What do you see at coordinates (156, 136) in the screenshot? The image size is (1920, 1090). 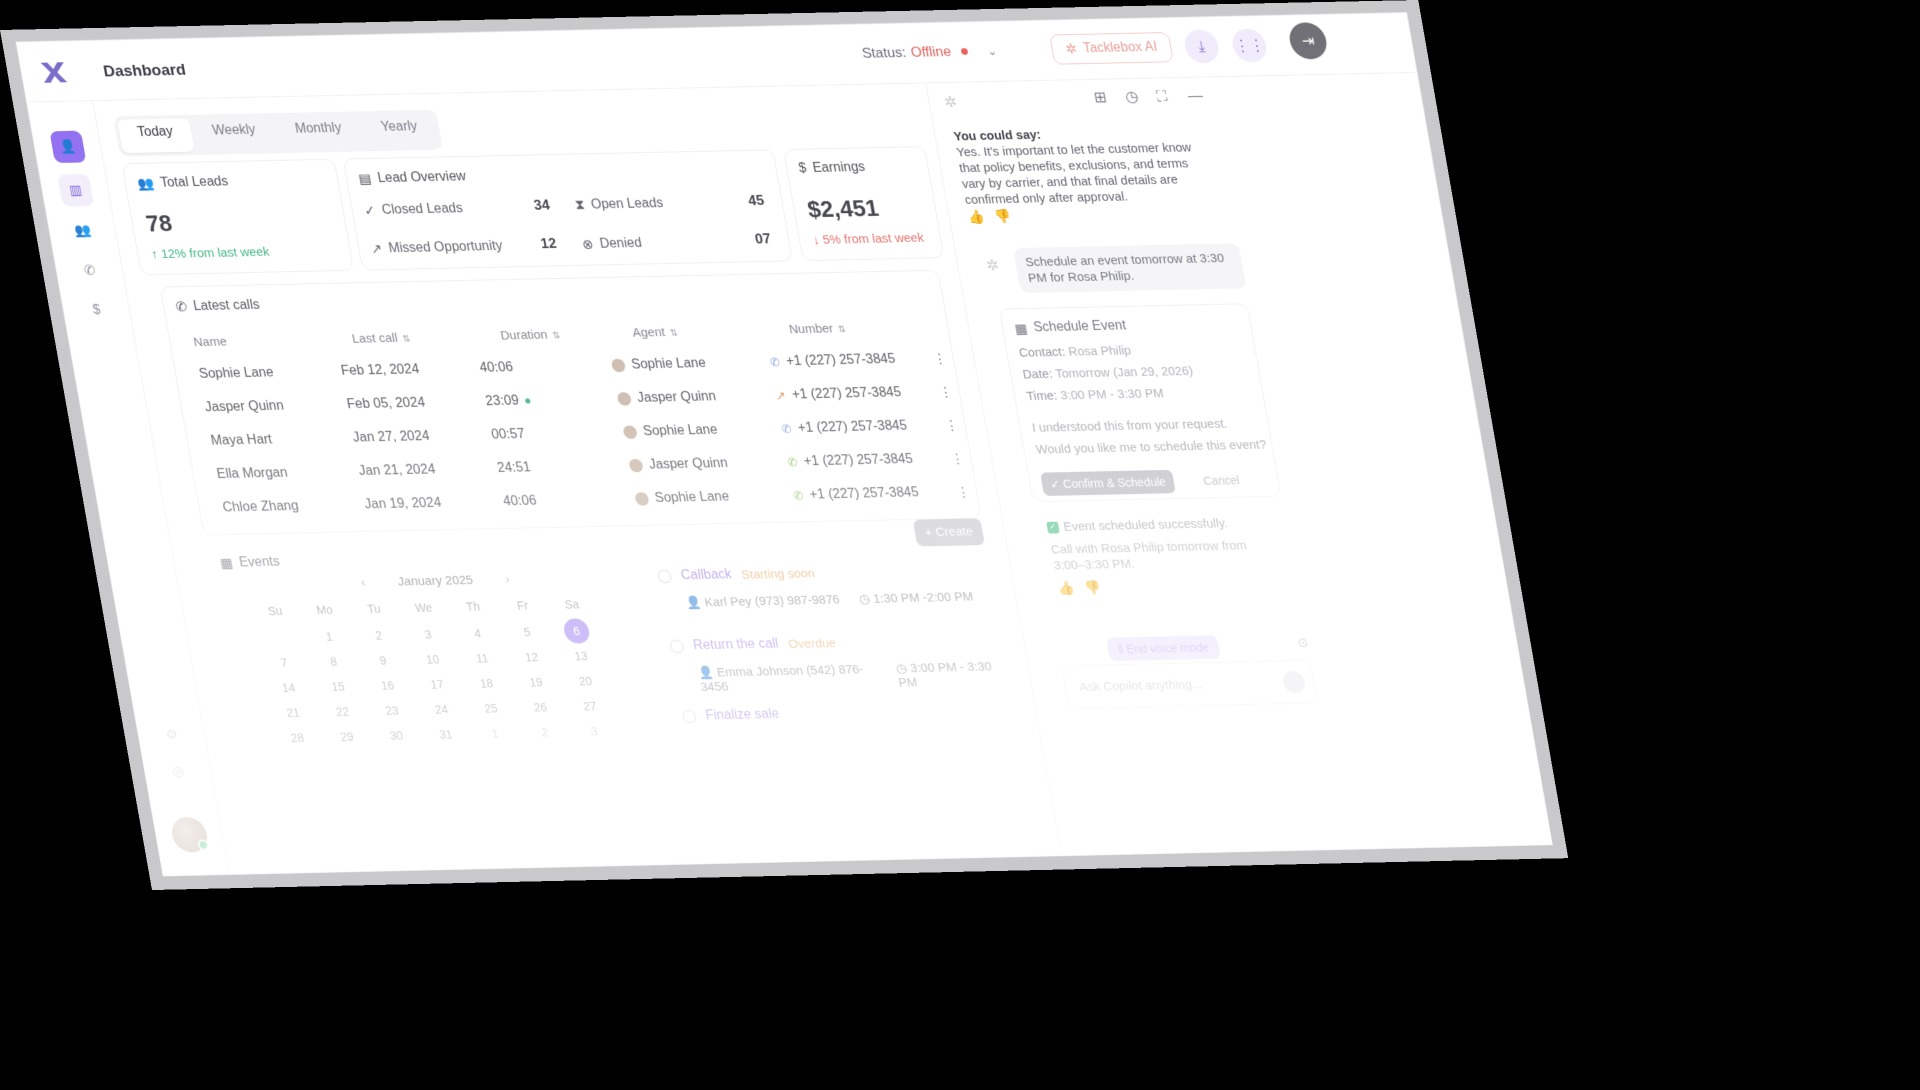 I see `tab-today: Today` at bounding box center [156, 136].